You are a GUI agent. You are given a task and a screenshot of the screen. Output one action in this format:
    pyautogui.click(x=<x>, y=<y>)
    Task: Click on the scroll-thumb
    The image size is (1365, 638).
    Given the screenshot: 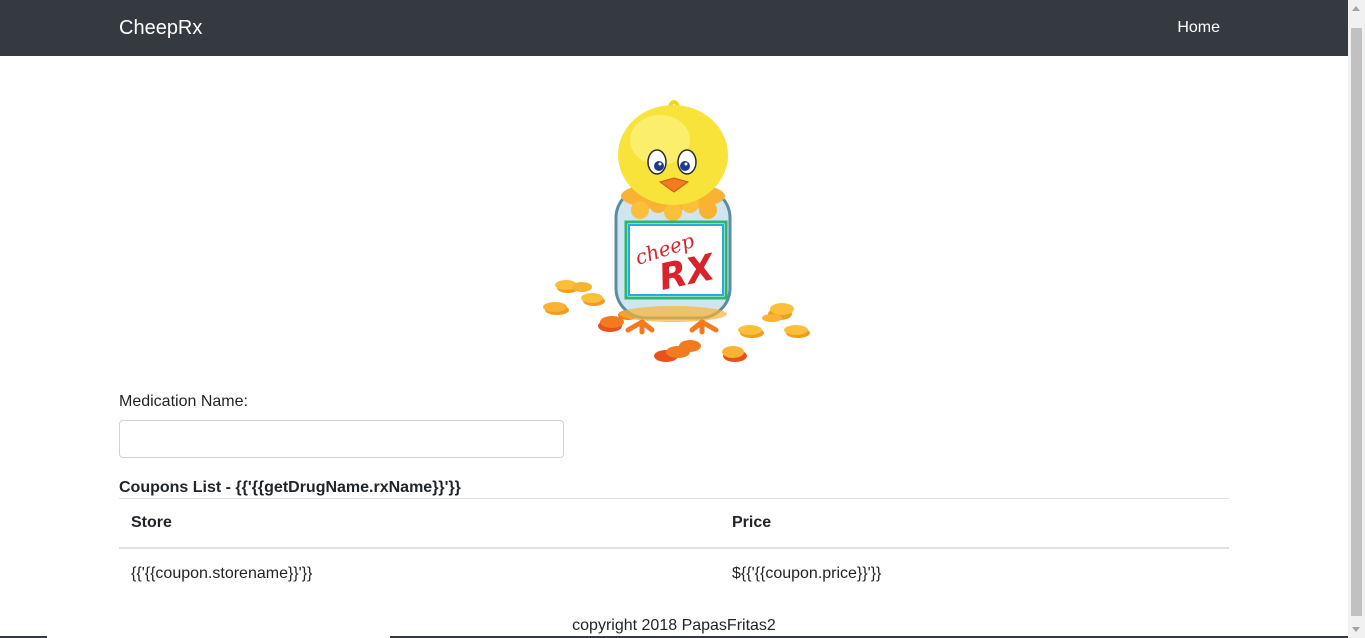 What is the action you would take?
    pyautogui.click(x=1356, y=322)
    